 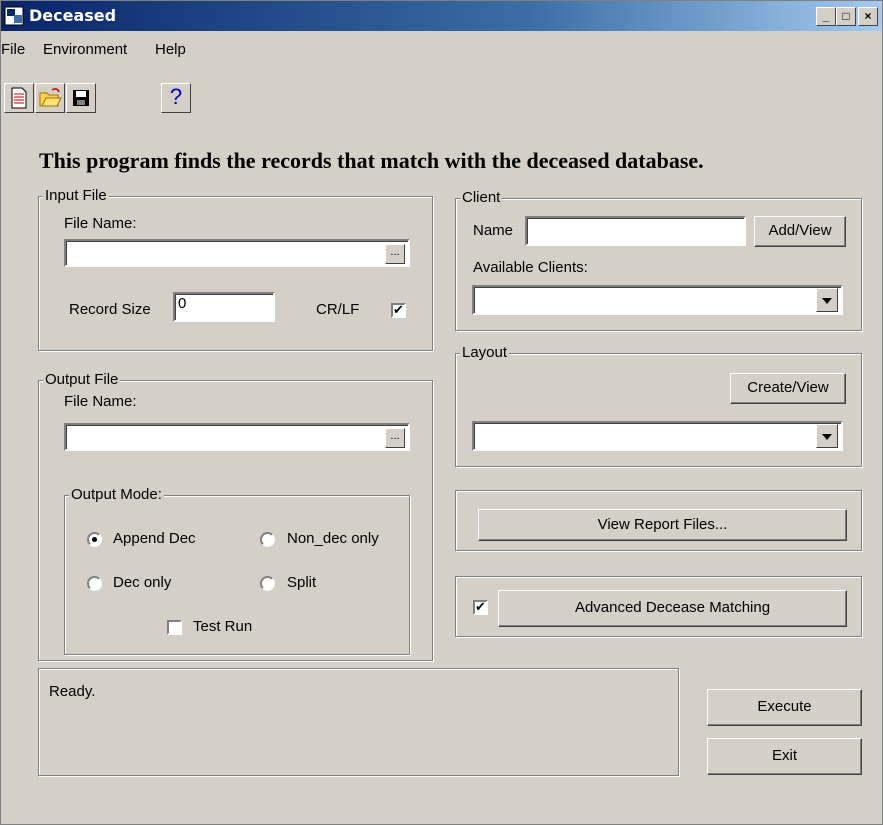 I want to click on help-button: ?, so click(x=176, y=98).